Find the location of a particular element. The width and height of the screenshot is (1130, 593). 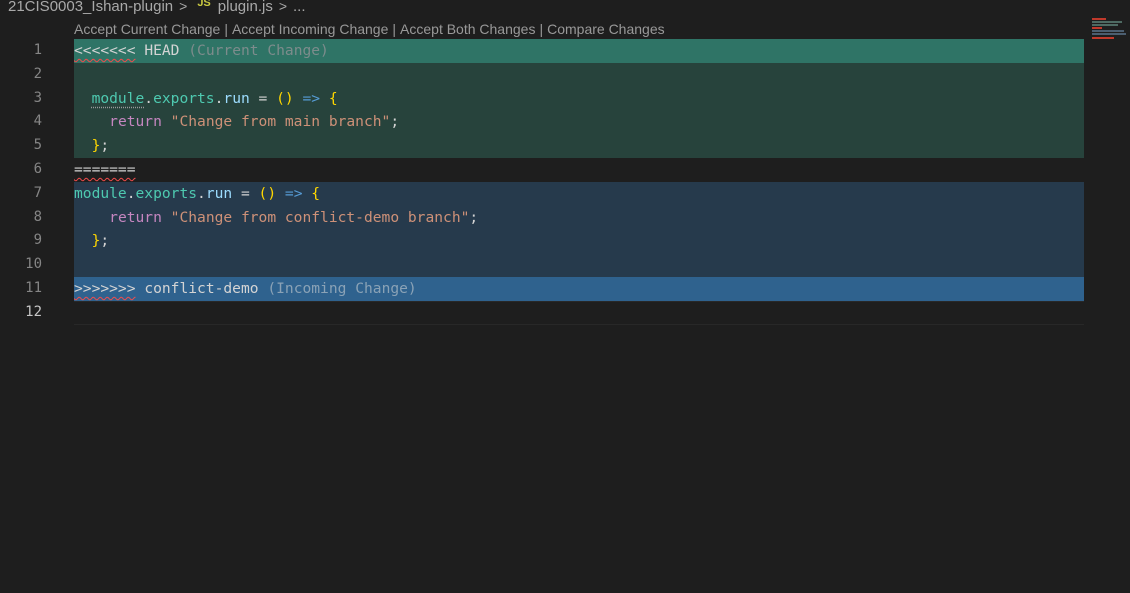

breadcrumb-file: plugin.js is located at coordinates (245, 7).